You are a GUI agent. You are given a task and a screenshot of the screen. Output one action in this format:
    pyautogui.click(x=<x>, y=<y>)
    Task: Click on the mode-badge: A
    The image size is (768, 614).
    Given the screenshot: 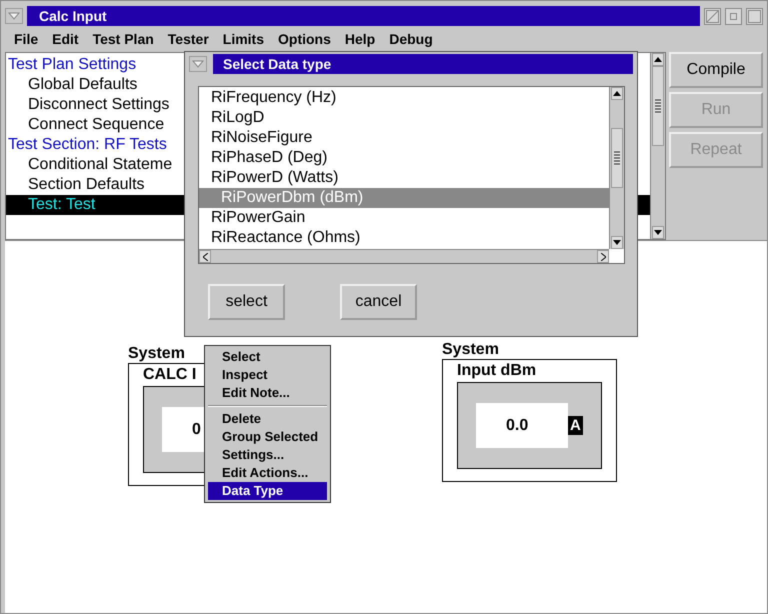 What is the action you would take?
    pyautogui.click(x=575, y=425)
    